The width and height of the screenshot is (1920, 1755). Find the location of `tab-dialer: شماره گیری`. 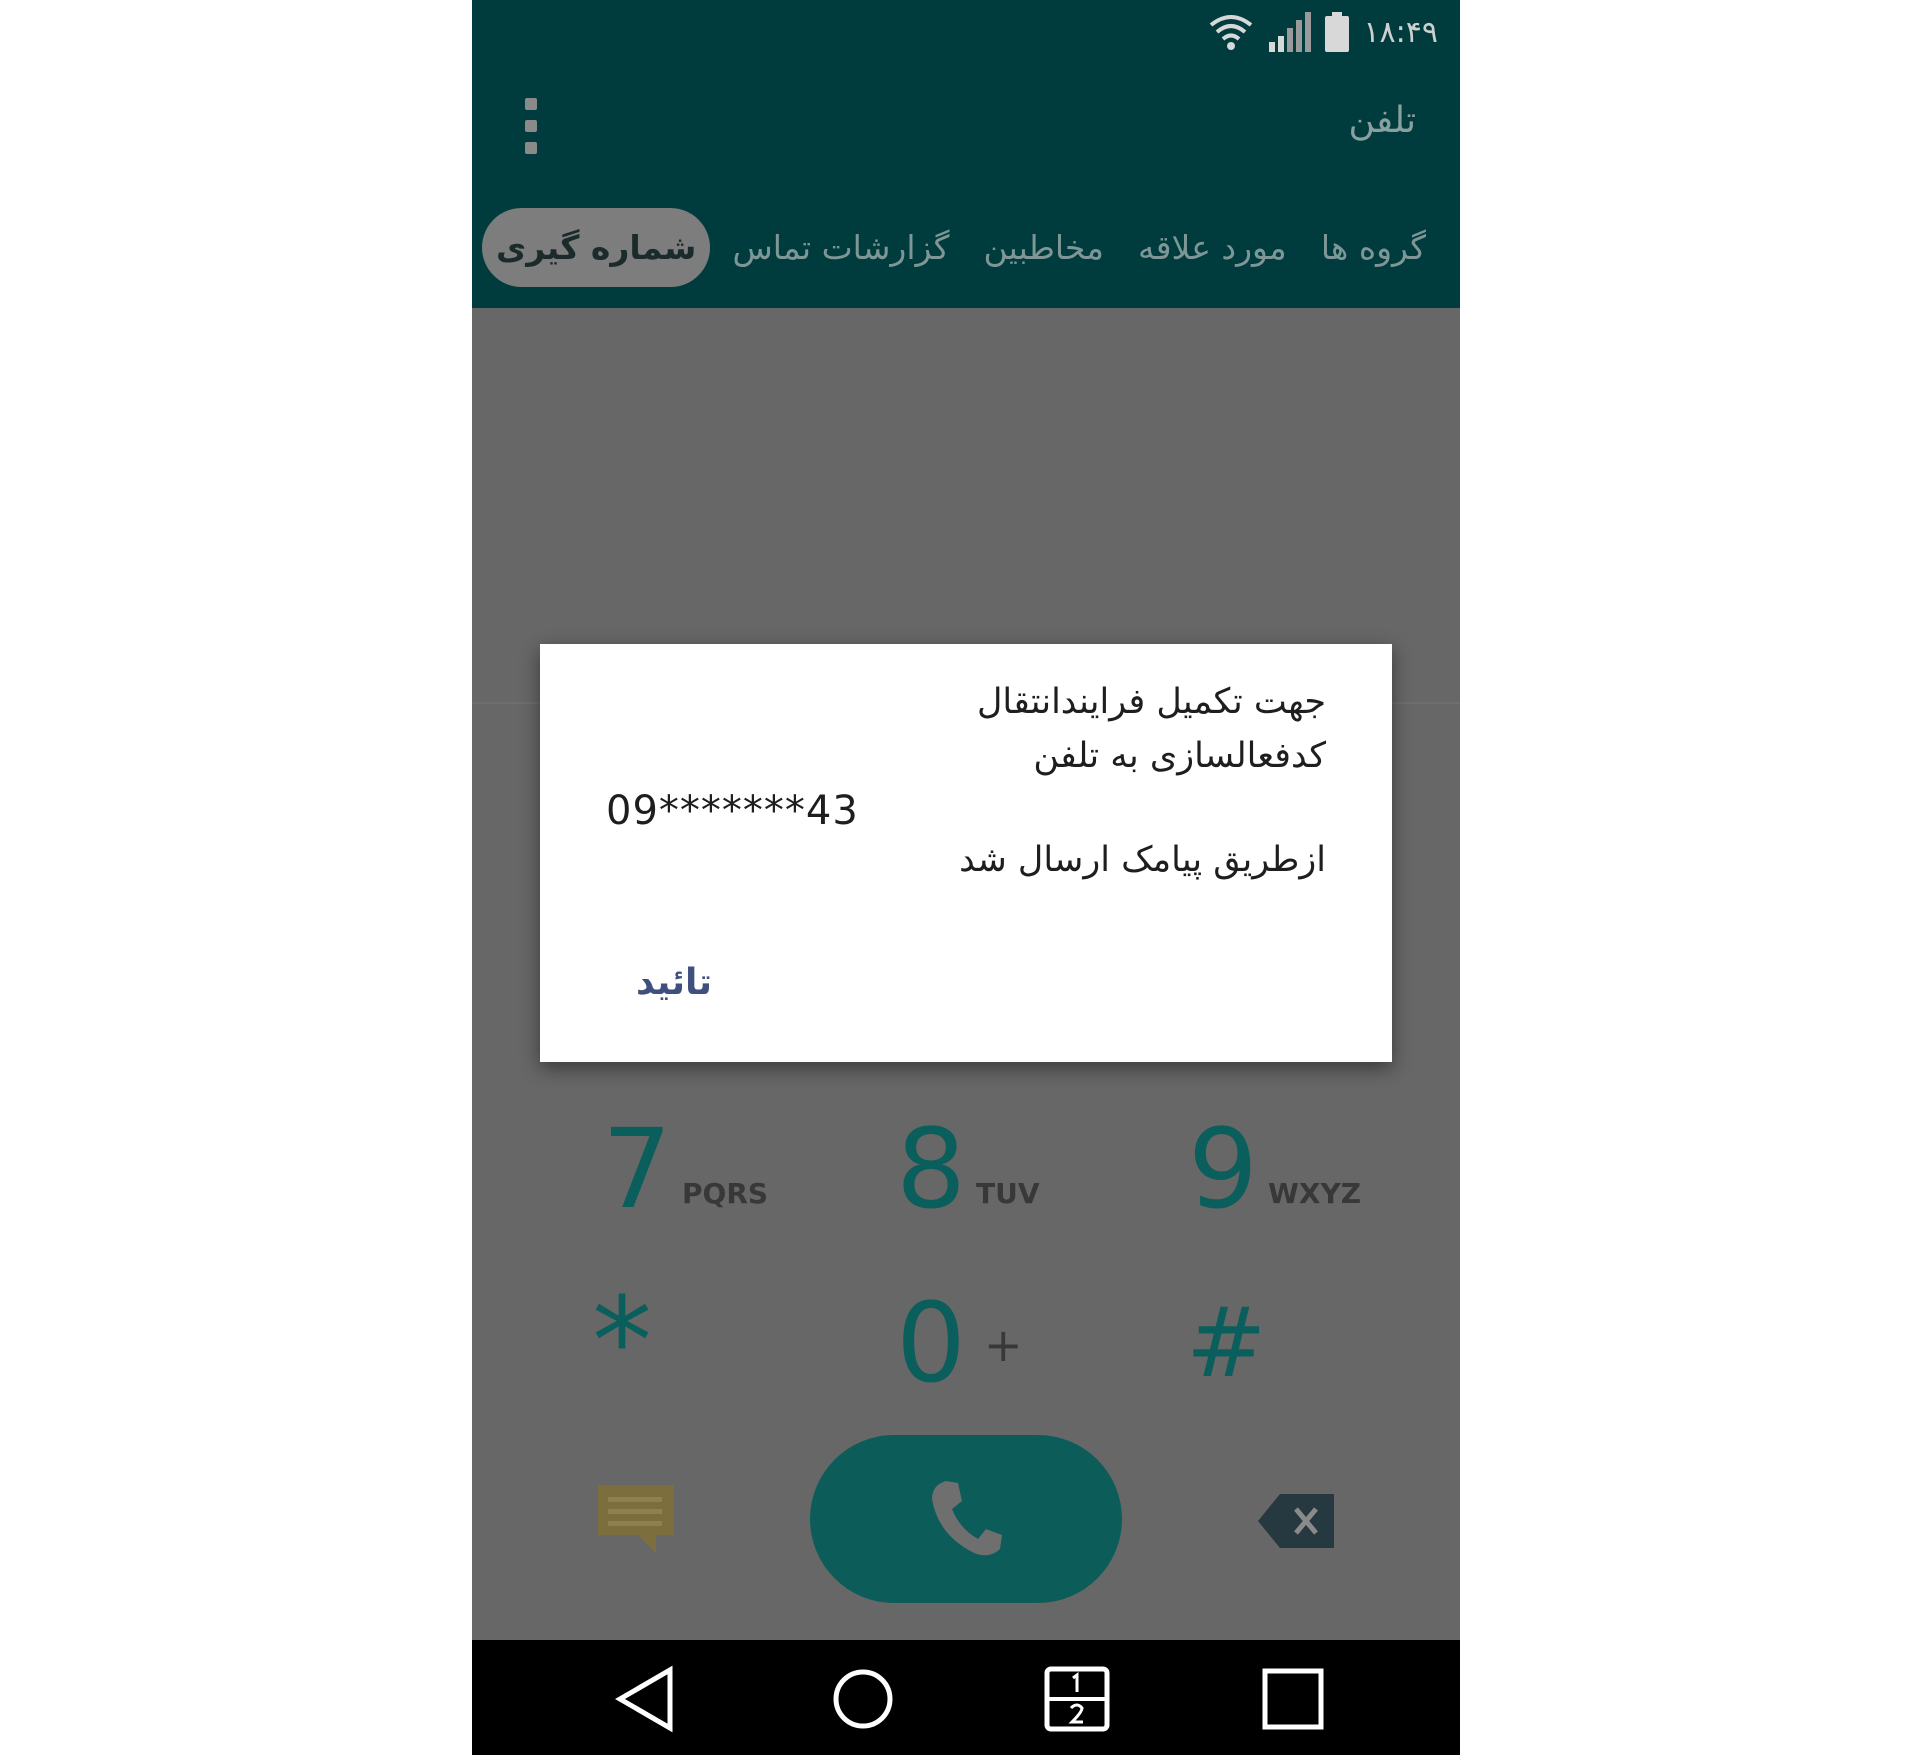

tab-dialer: شماره گیری is located at coordinates (596, 247).